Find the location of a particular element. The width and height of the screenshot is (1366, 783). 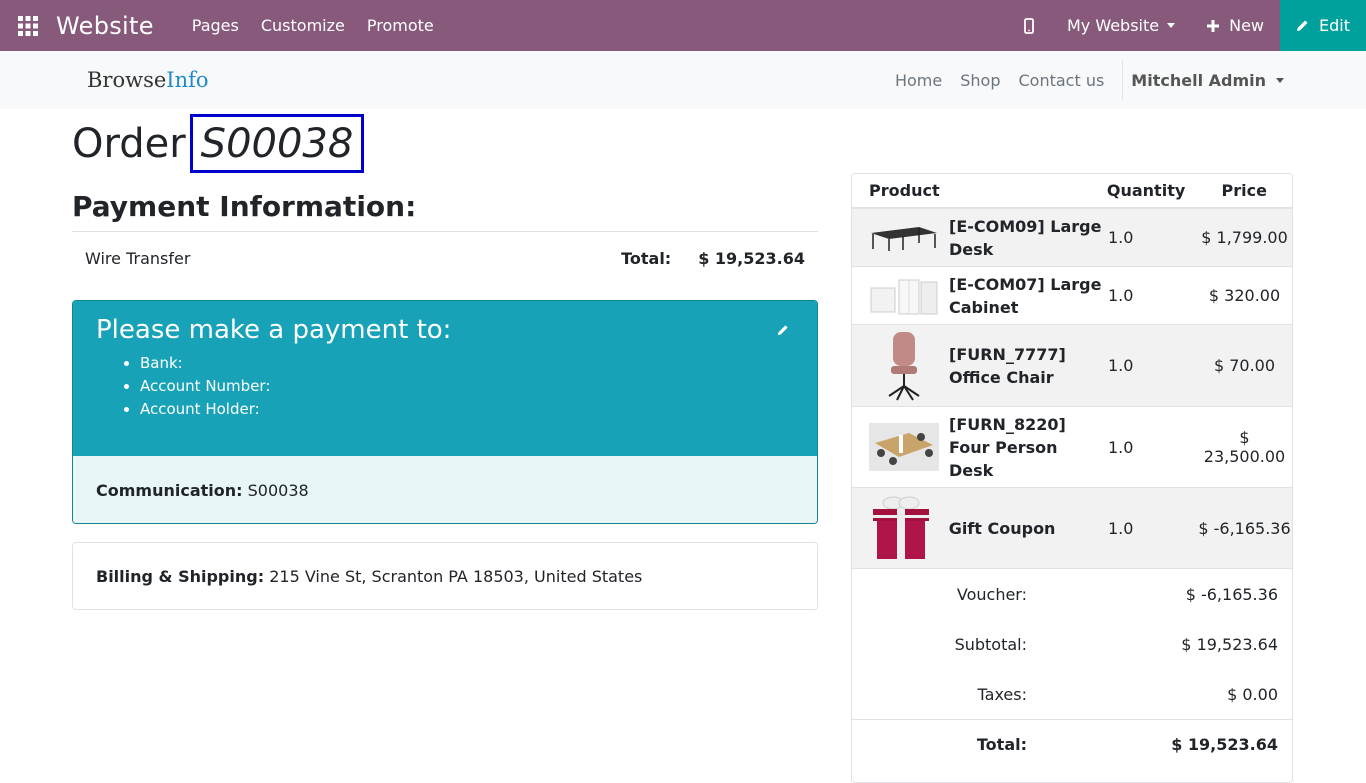

nav-shop: Shop is located at coordinates (980, 80).